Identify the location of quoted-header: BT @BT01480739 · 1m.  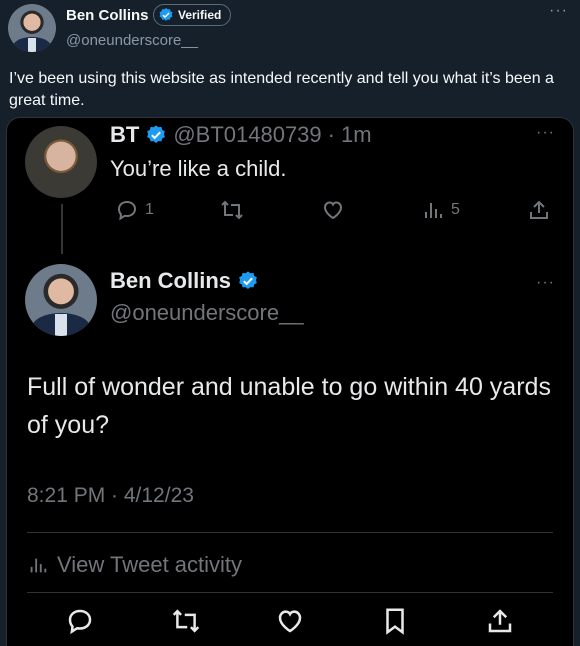
(241, 135).